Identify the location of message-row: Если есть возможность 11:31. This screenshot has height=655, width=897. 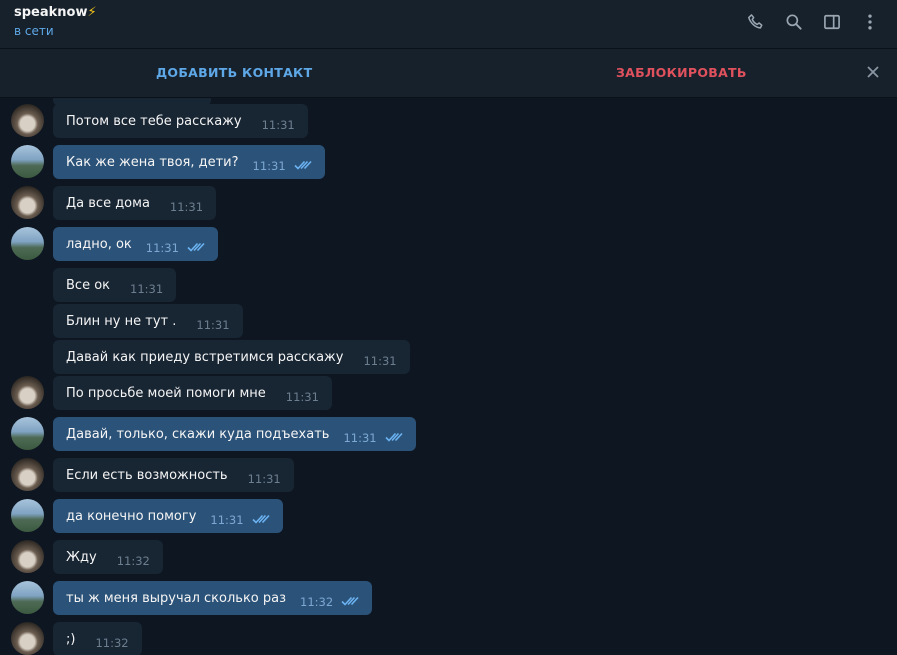
(448, 475).